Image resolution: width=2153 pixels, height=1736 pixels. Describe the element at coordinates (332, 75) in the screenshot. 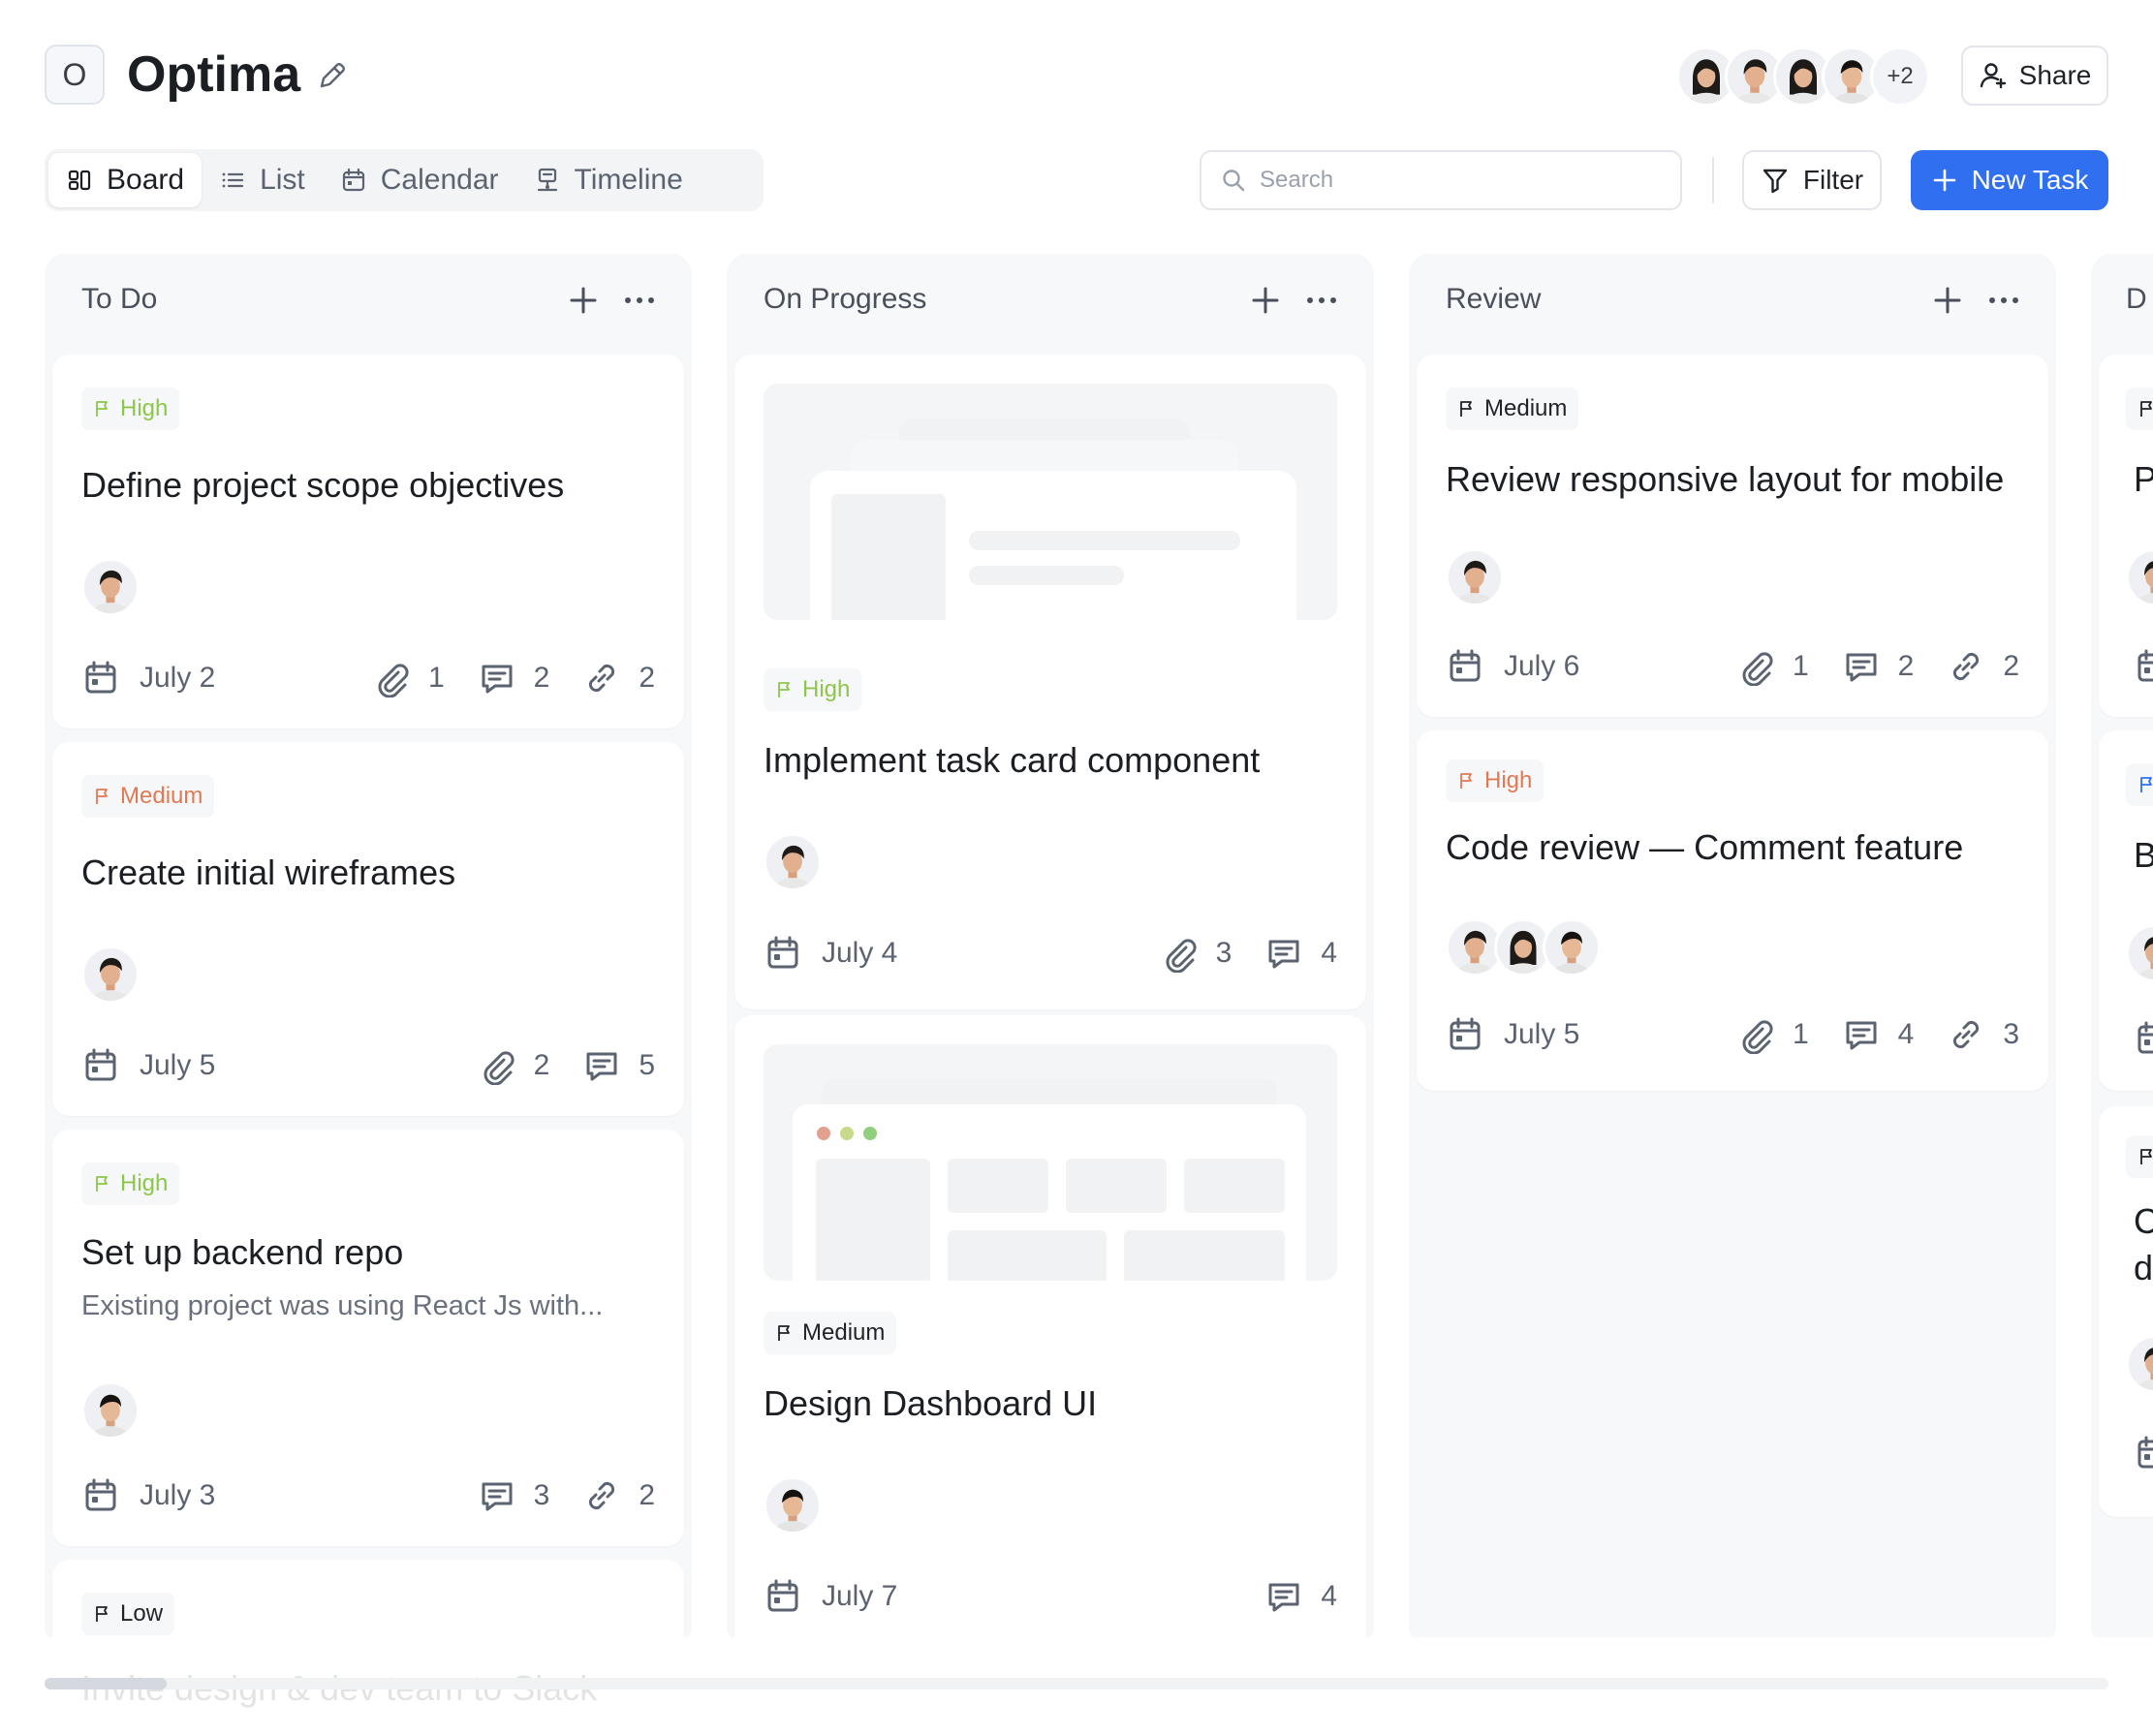

I see `edit-icon` at that location.